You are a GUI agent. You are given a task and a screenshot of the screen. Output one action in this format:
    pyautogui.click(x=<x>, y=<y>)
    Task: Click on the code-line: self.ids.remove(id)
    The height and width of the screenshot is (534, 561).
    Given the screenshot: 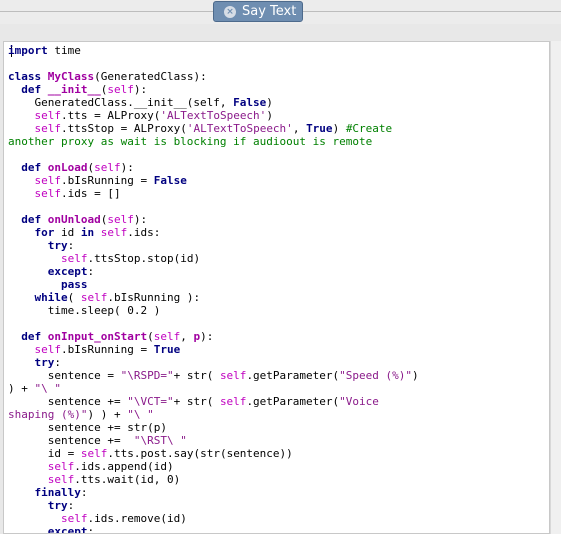 What is the action you would take?
    pyautogui.click(x=213, y=518)
    